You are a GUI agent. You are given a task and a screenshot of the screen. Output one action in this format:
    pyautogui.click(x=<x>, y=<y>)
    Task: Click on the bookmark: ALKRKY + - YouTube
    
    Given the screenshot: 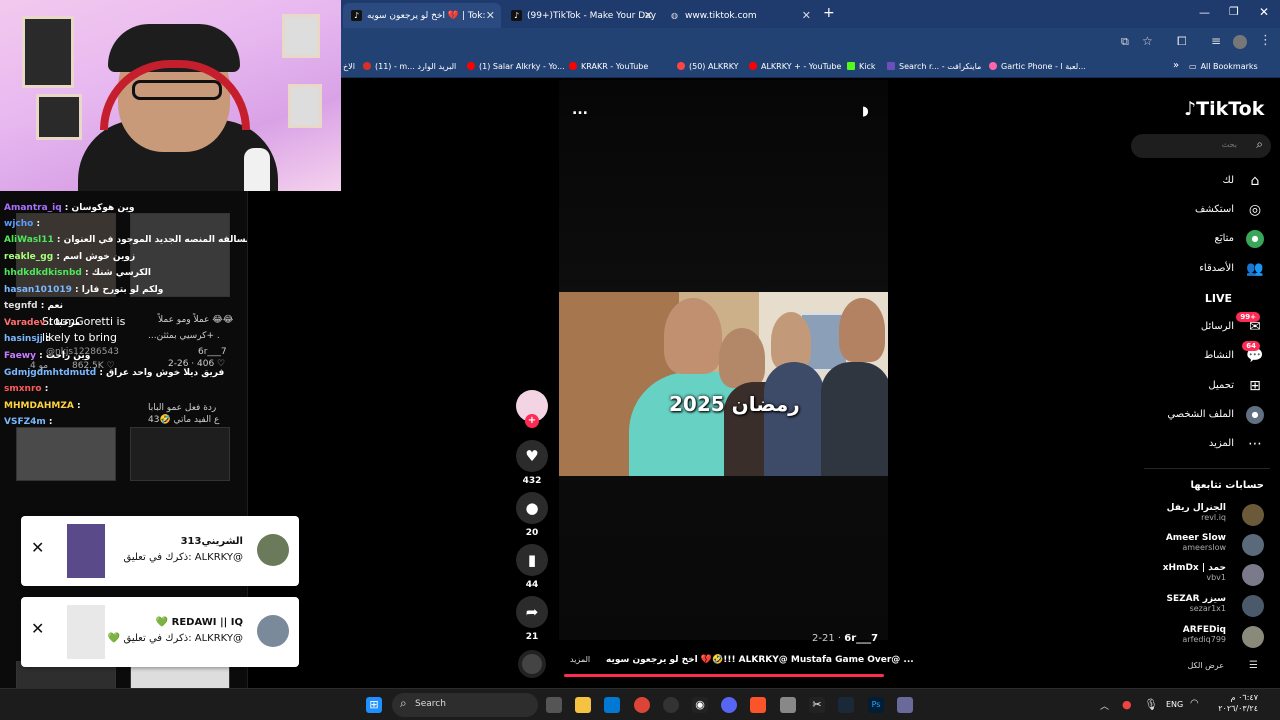 What is the action you would take?
    pyautogui.click(x=795, y=66)
    